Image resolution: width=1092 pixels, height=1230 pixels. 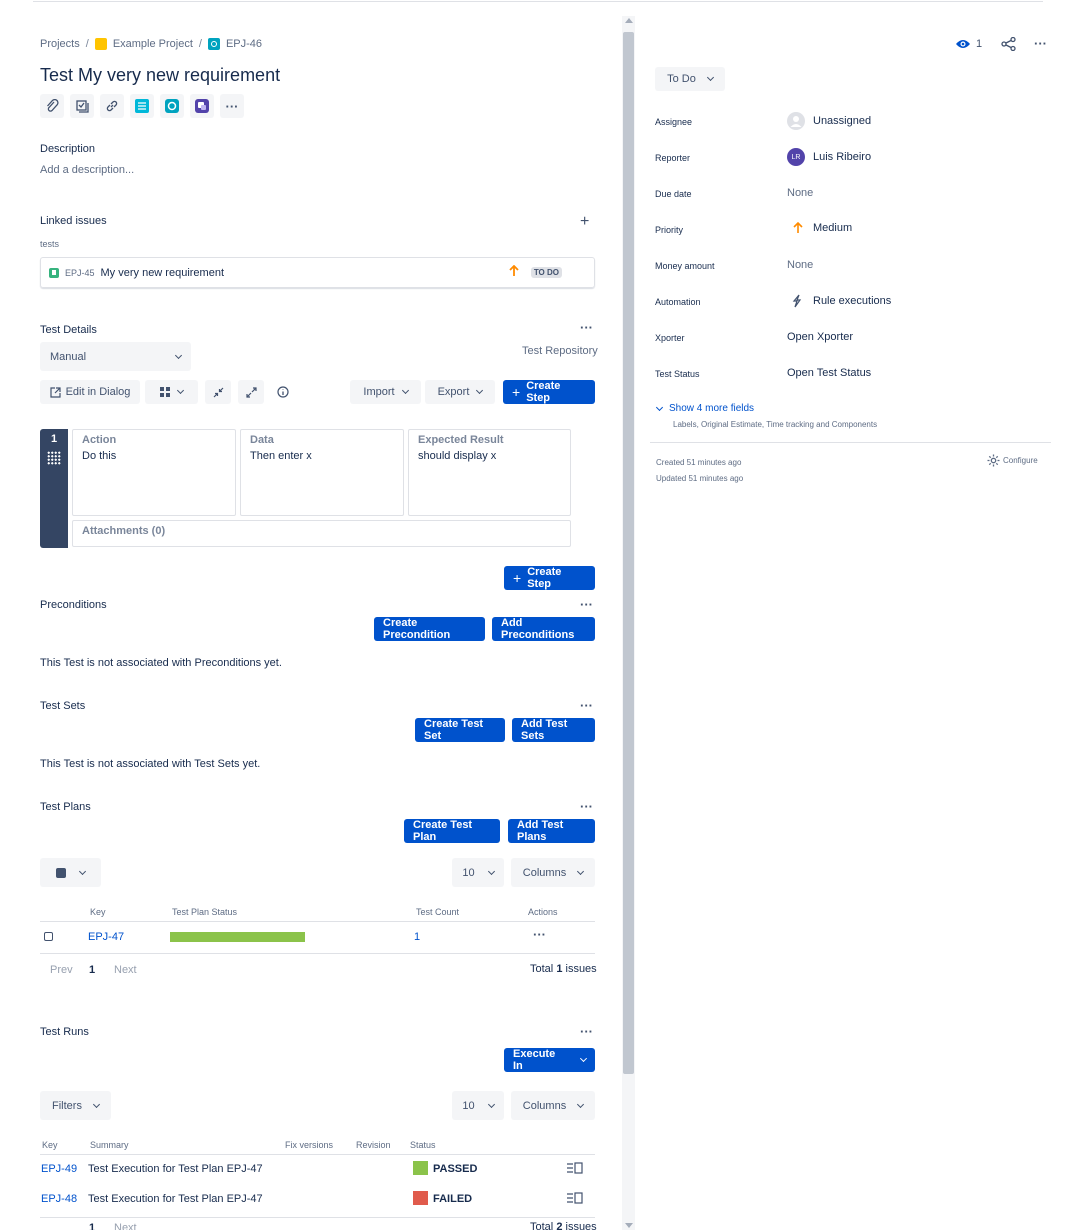 What do you see at coordinates (829, 121) in the screenshot?
I see `assignee-value: Unassigned` at bounding box center [829, 121].